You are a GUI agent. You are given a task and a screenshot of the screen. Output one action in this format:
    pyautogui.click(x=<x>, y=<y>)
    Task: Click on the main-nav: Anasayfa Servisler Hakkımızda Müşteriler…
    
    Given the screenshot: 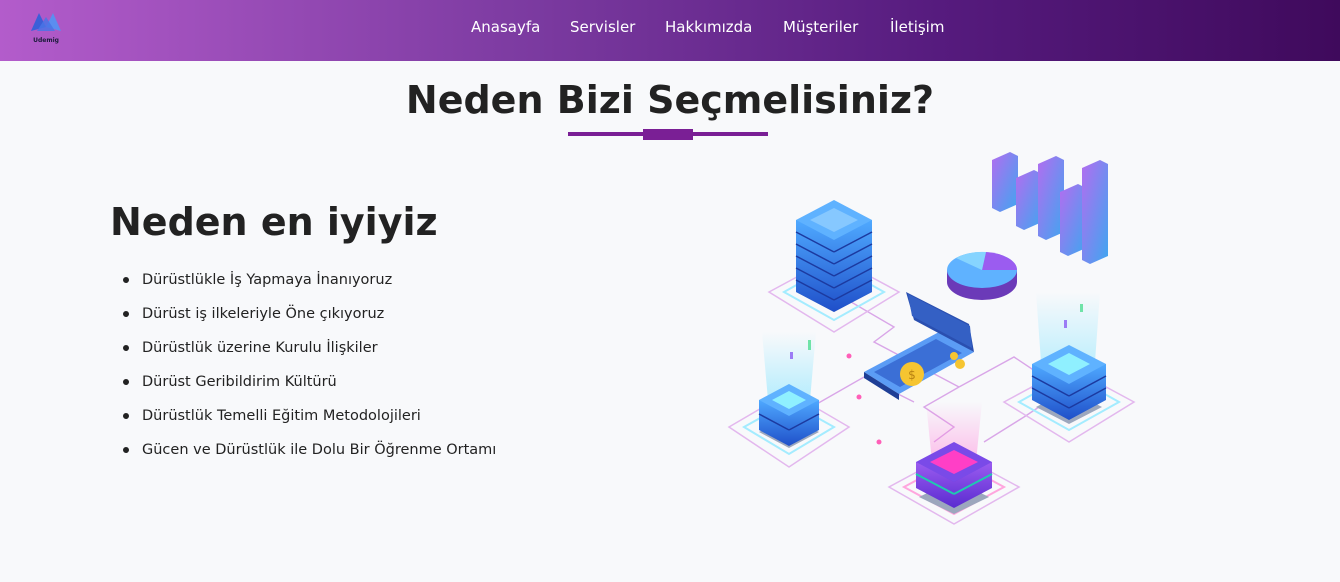 What is the action you would take?
    pyautogui.click(x=670, y=30)
    